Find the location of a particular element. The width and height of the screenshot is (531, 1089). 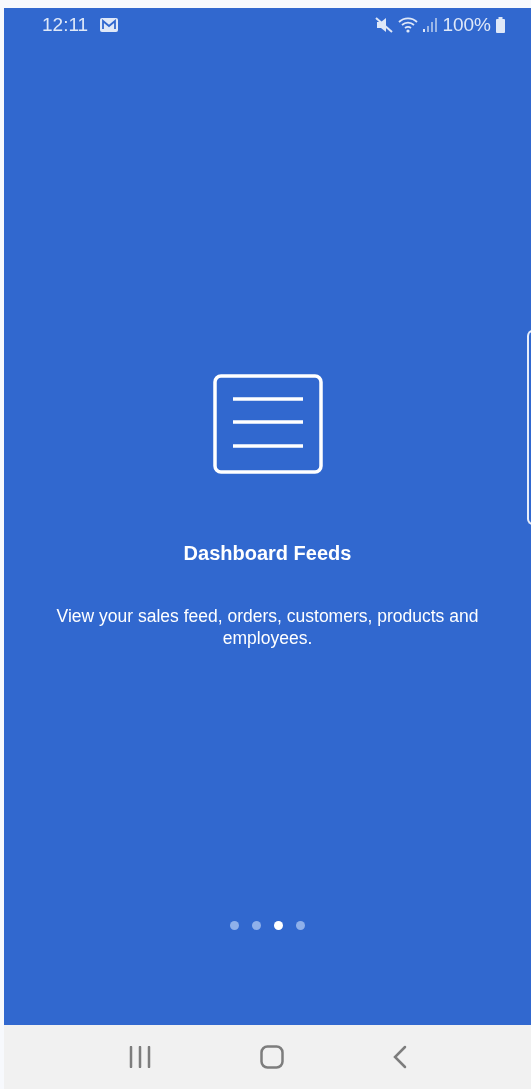

recent-apps-icon is located at coordinates (139, 1057).